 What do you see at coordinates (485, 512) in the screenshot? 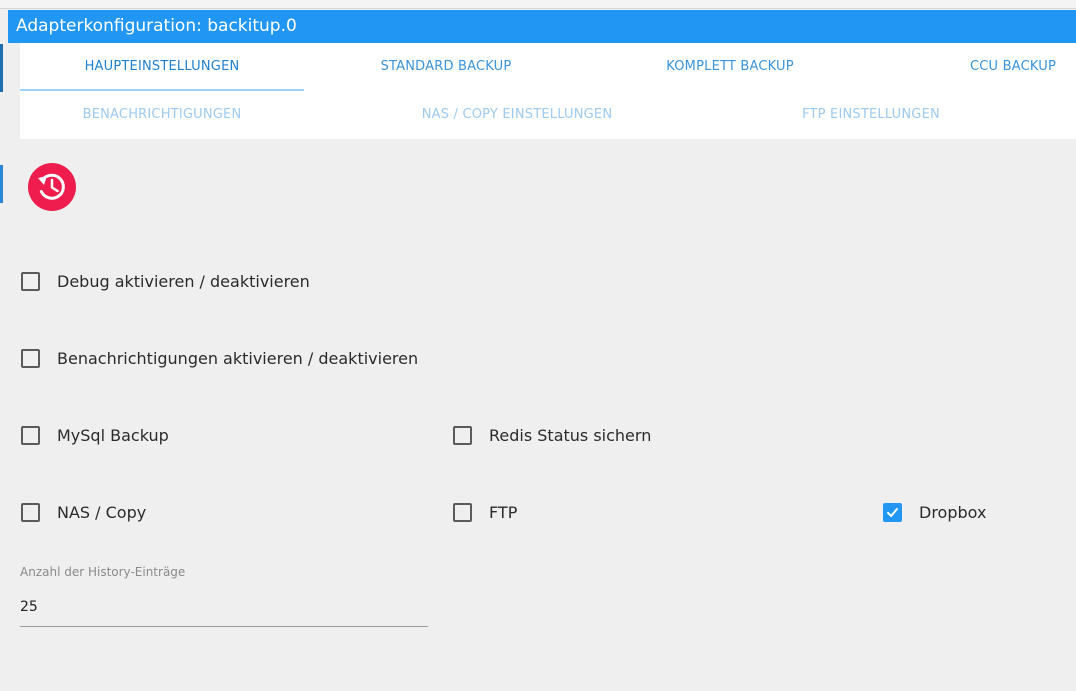
I see `ftp-option: FTP` at bounding box center [485, 512].